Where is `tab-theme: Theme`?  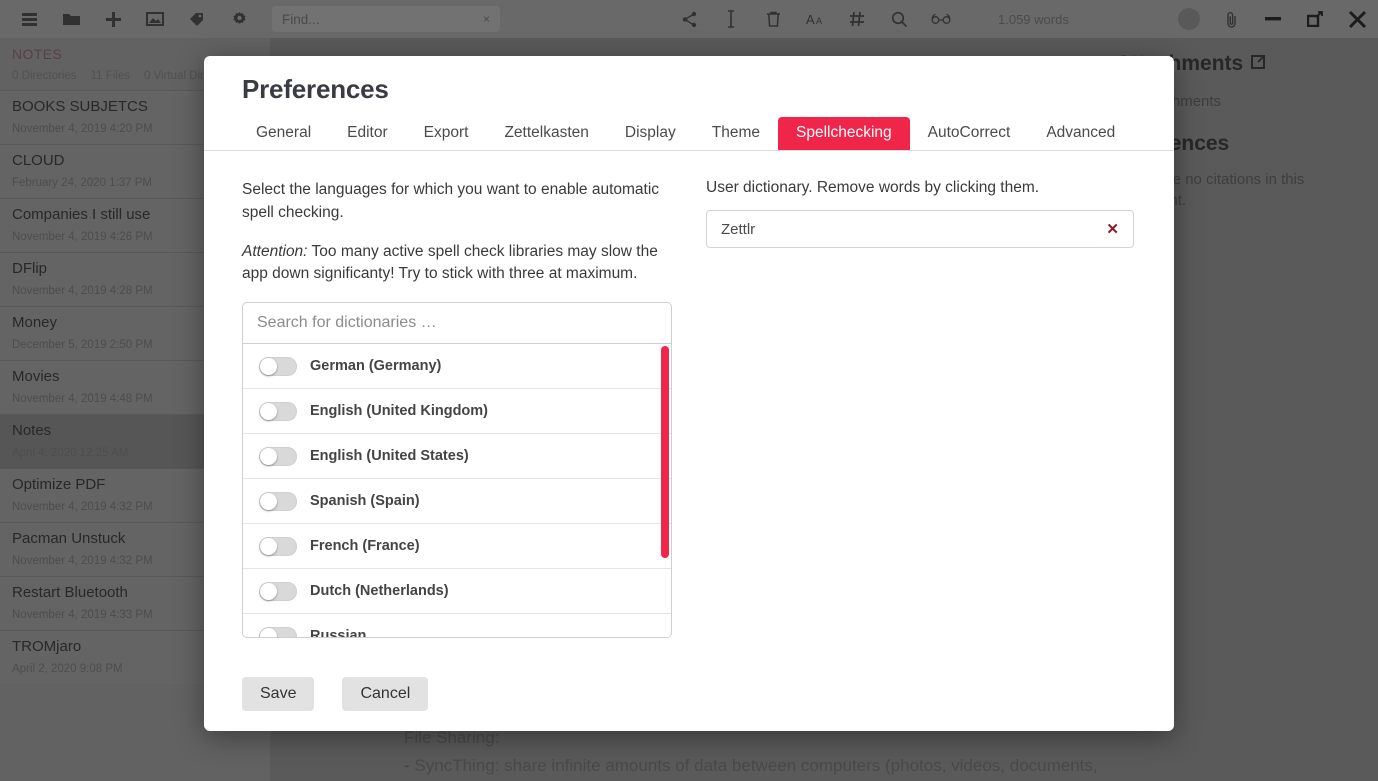 tab-theme: Theme is located at coordinates (736, 133).